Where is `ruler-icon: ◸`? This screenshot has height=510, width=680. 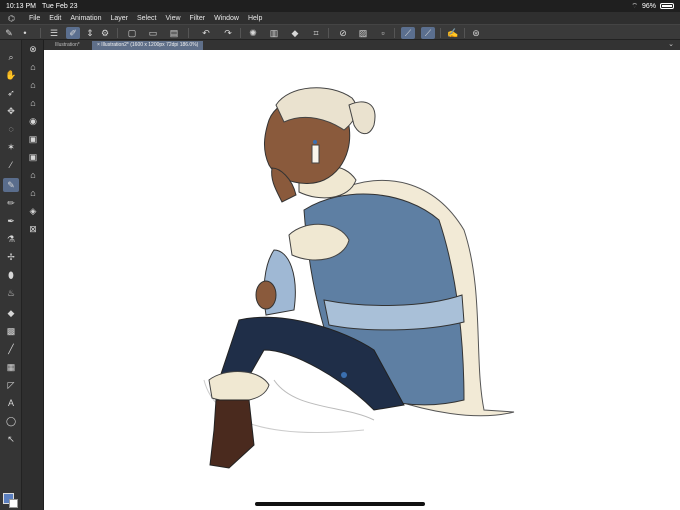
ruler-icon: ◸ is located at coordinates (11, 385).